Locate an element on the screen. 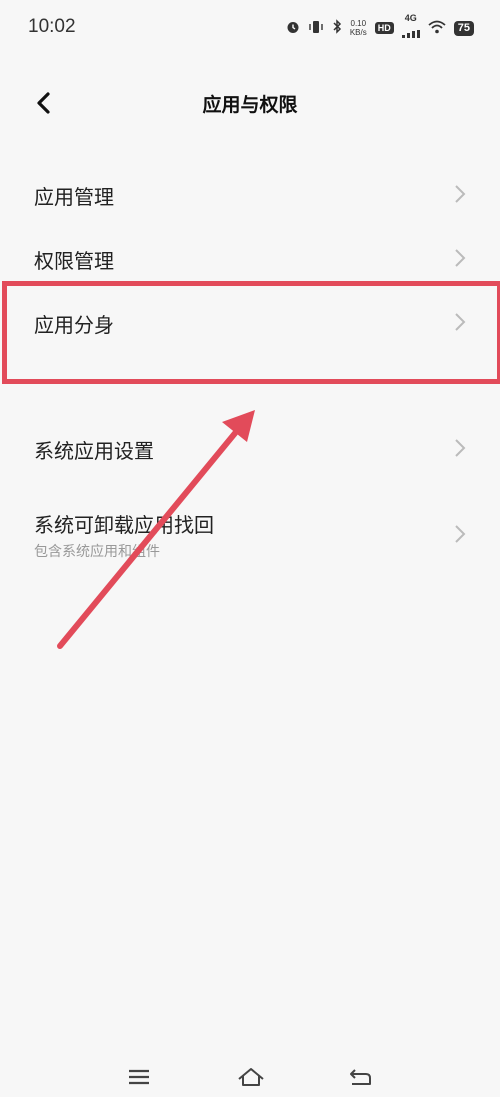 Image resolution: width=500 pixels, height=1097 pixels. signal-icon is located at coordinates (410, 32).